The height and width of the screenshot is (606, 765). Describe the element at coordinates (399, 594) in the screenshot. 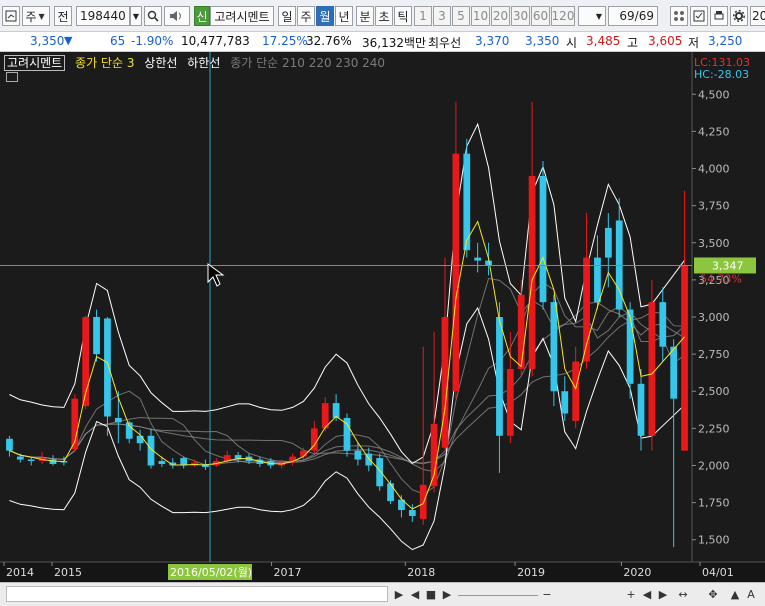

I see `play-icon: ▶` at that location.